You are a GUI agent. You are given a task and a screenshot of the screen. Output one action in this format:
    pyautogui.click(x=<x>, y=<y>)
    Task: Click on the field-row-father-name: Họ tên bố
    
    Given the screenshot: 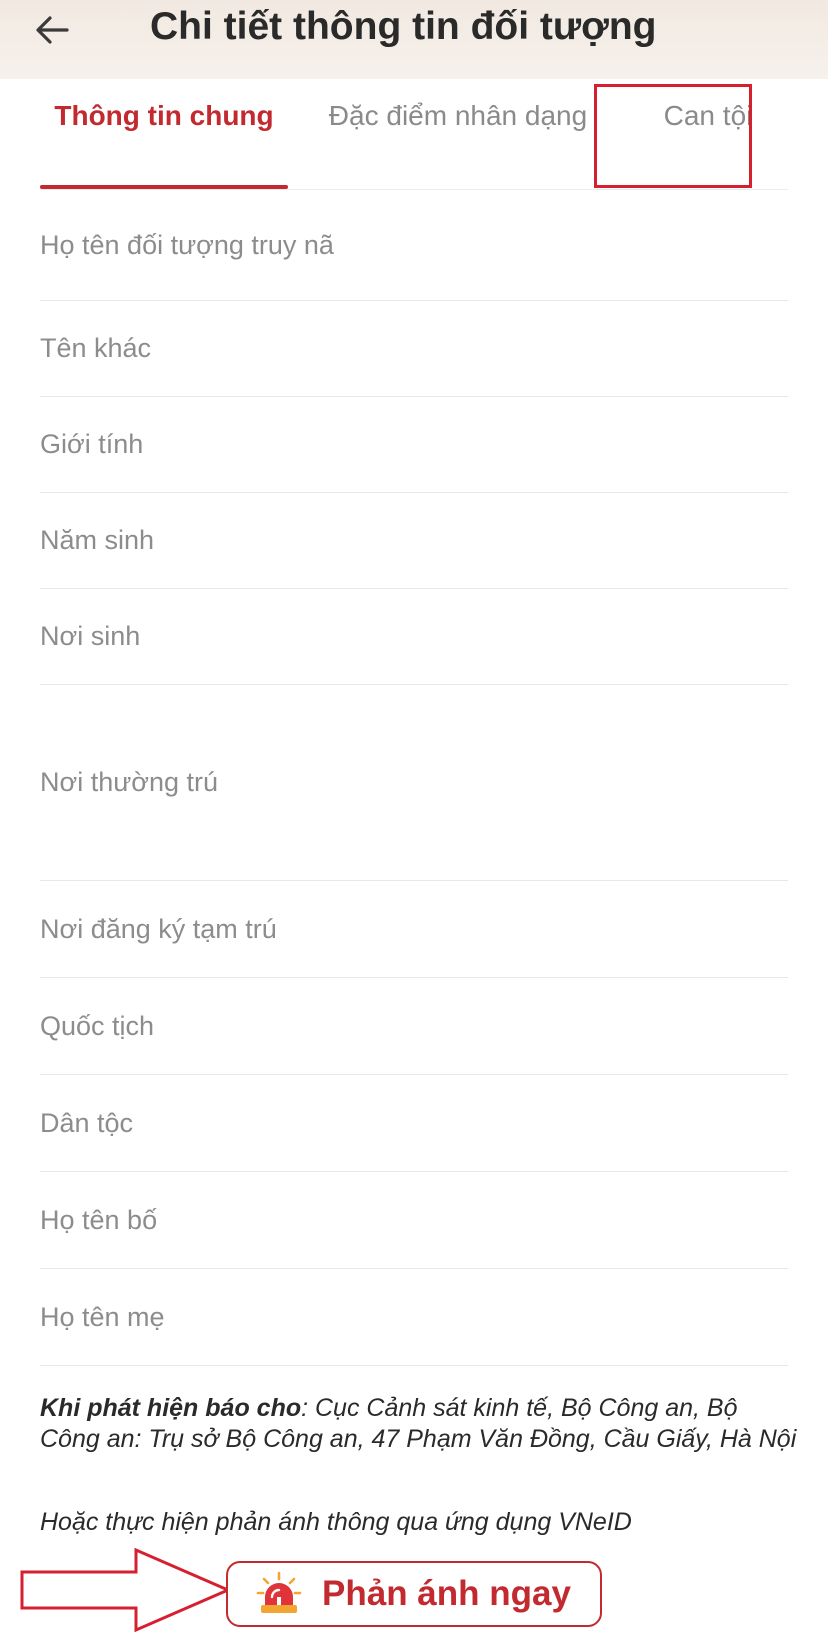 What is the action you would take?
    pyautogui.click(x=414, y=1220)
    